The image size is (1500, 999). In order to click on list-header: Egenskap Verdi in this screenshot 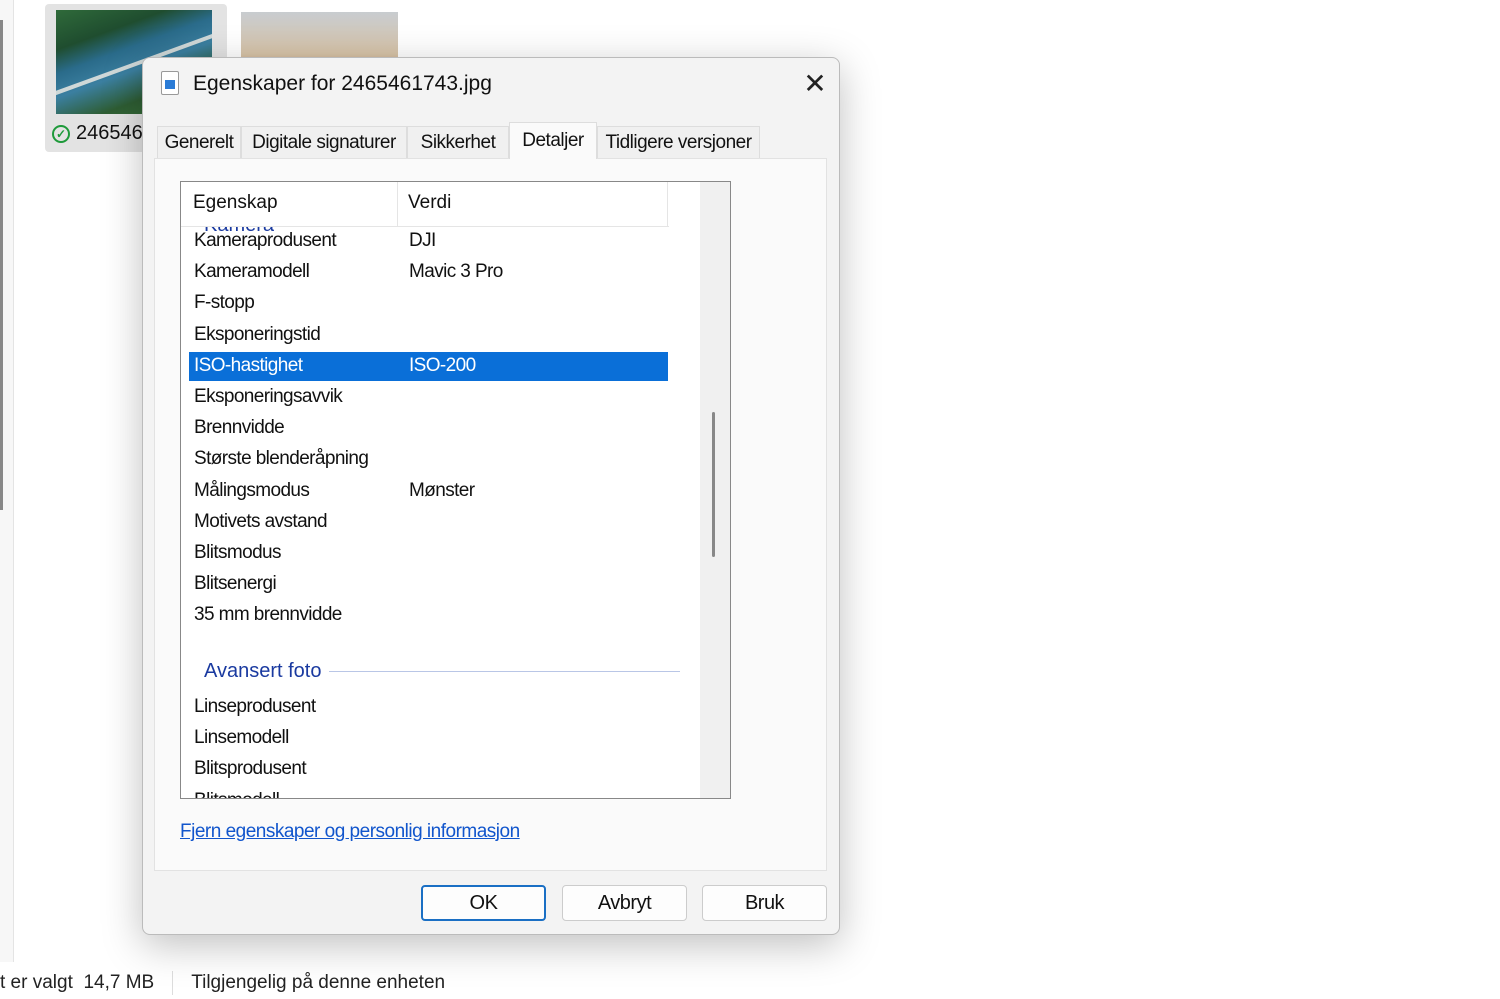, I will do `click(425, 204)`.